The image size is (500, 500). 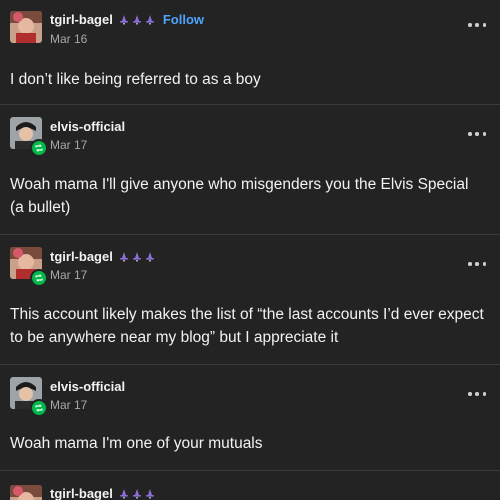 What do you see at coordinates (68, 39) in the screenshot?
I see `post-date: Mar 16` at bounding box center [68, 39].